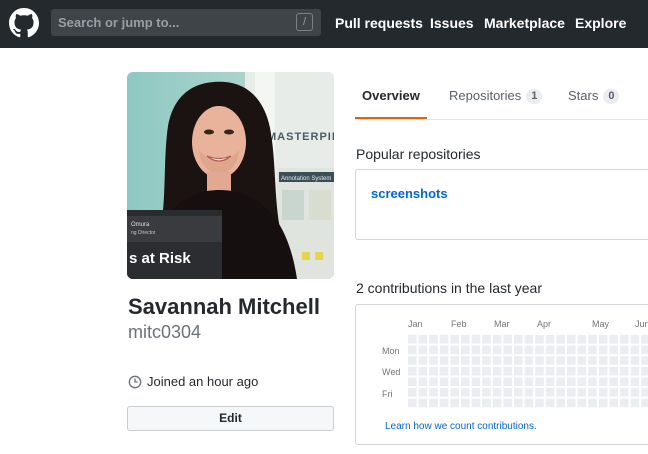 This screenshot has height=454, width=648. Describe the element at coordinates (171, 22) in the screenshot. I see `search-input` at that location.